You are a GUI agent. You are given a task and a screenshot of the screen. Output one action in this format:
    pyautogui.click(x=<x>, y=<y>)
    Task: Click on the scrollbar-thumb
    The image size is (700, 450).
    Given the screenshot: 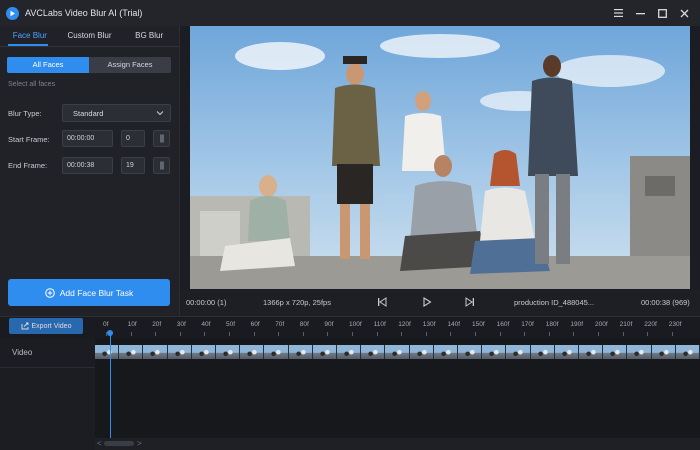 What is the action you would take?
    pyautogui.click(x=119, y=443)
    